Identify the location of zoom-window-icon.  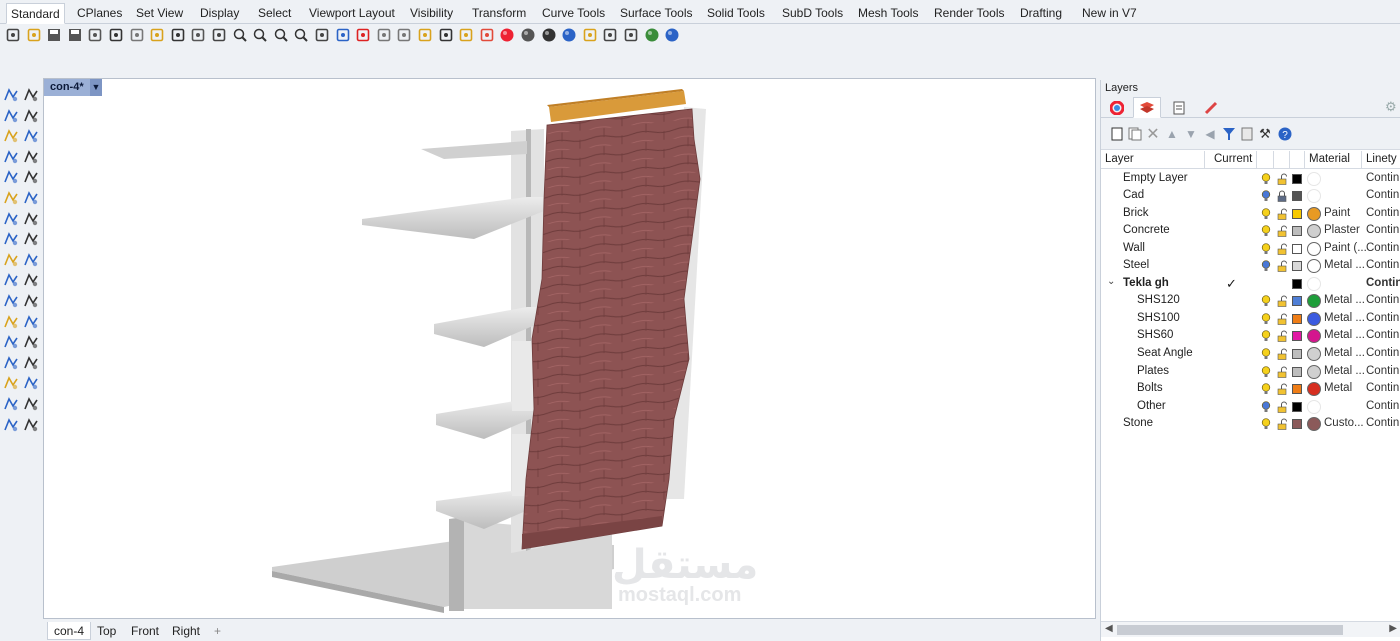
(260, 35).